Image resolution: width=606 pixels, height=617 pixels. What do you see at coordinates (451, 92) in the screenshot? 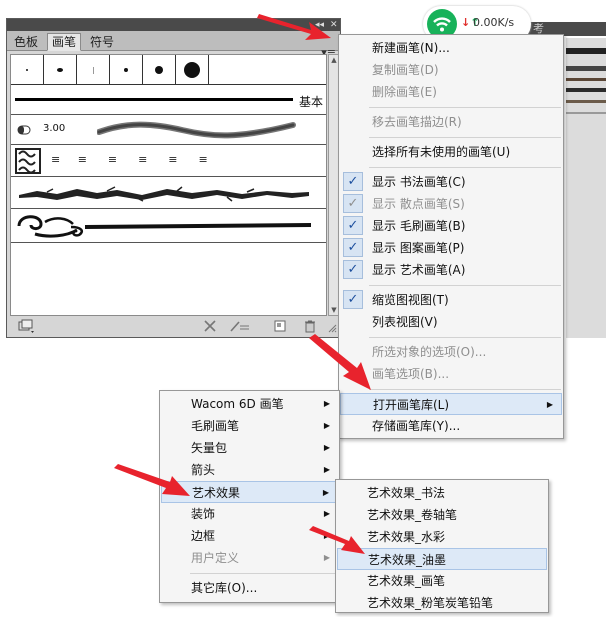
I see `menu-item-delete-brush: 删除画笔(E)` at bounding box center [451, 92].